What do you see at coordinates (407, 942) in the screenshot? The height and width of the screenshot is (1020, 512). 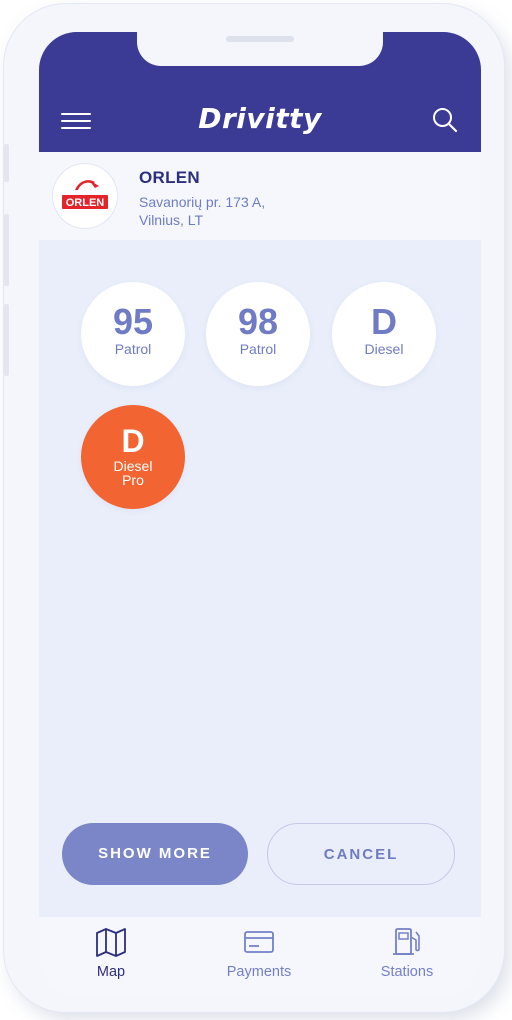 I see `fuel-pump-icon` at bounding box center [407, 942].